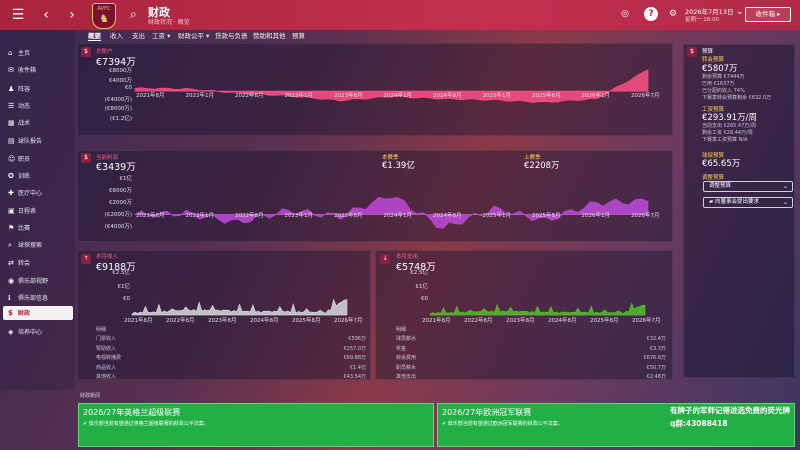 The height and width of the screenshot is (450, 800). What do you see at coordinates (625, 14) in the screenshot?
I see `ball-icon: ◎` at bounding box center [625, 14].